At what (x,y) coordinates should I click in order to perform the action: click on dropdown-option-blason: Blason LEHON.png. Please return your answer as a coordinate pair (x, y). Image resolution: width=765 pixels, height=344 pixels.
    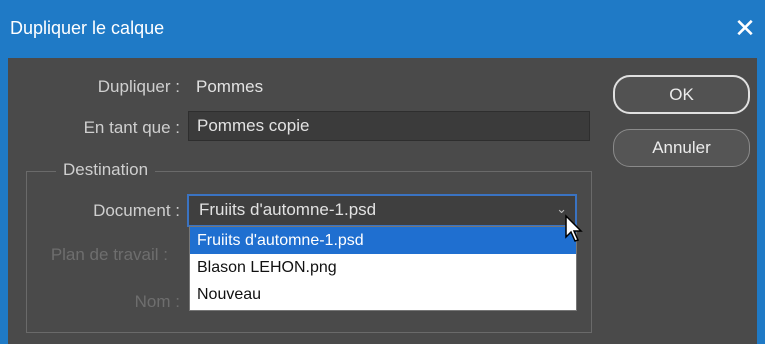
    Looking at the image, I should click on (383, 267).